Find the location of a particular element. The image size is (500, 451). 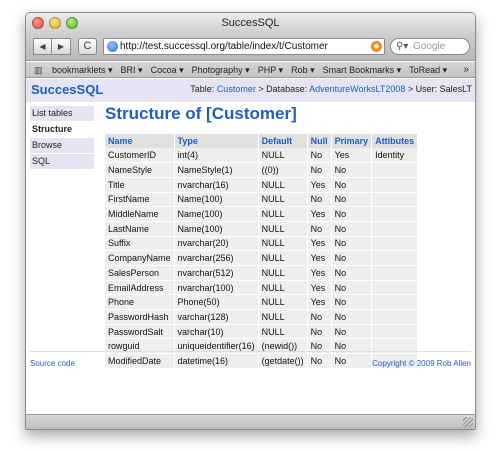

sidebar-item-sql: SQL is located at coordinates (62, 161).